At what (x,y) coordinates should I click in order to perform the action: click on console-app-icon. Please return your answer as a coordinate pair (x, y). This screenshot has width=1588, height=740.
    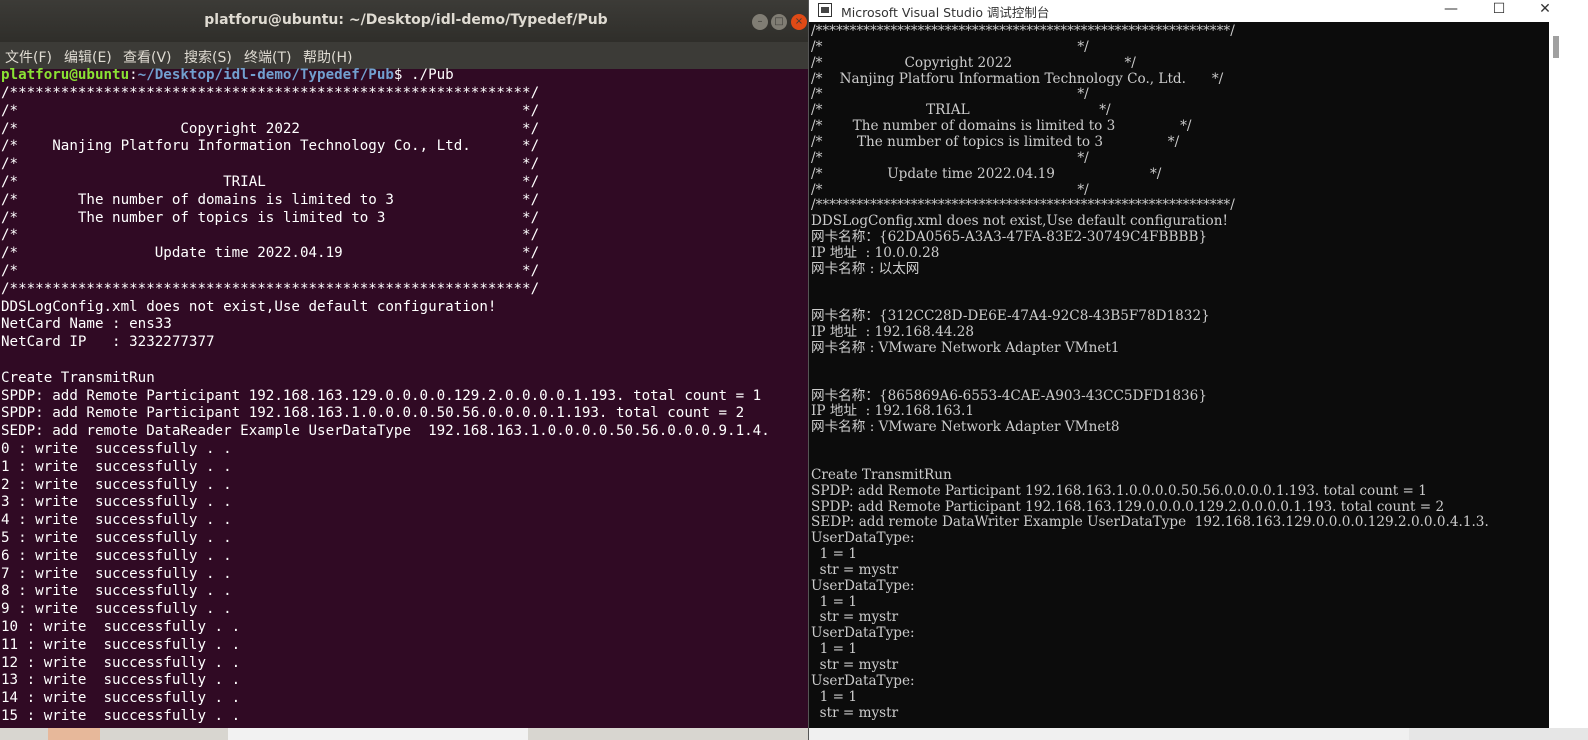
    Looking at the image, I should click on (825, 10).